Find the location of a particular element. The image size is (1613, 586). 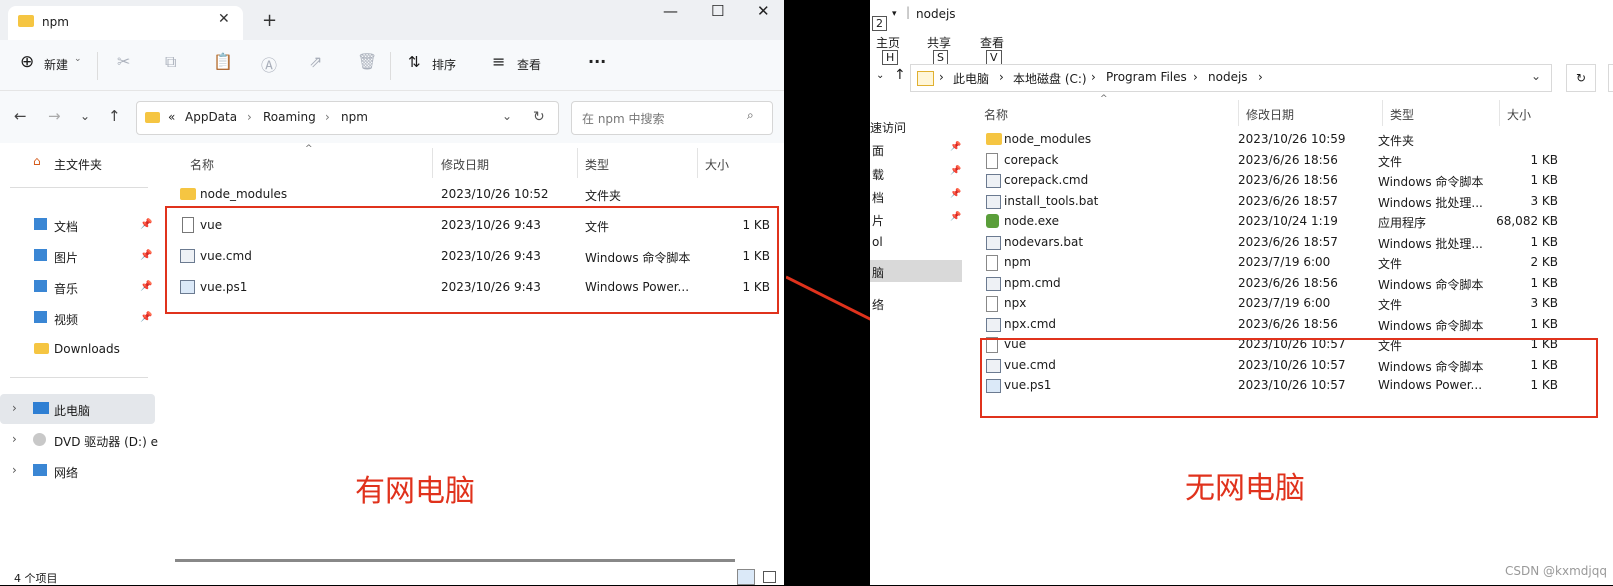

file-row: corepack 2023/6/26 18:56 文件 1 KB is located at coordinates (1290, 160).